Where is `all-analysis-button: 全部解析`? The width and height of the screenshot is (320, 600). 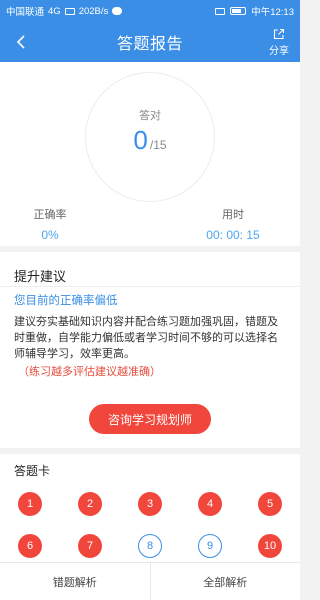
all-analysis-button: 全部解析 is located at coordinates (226, 581).